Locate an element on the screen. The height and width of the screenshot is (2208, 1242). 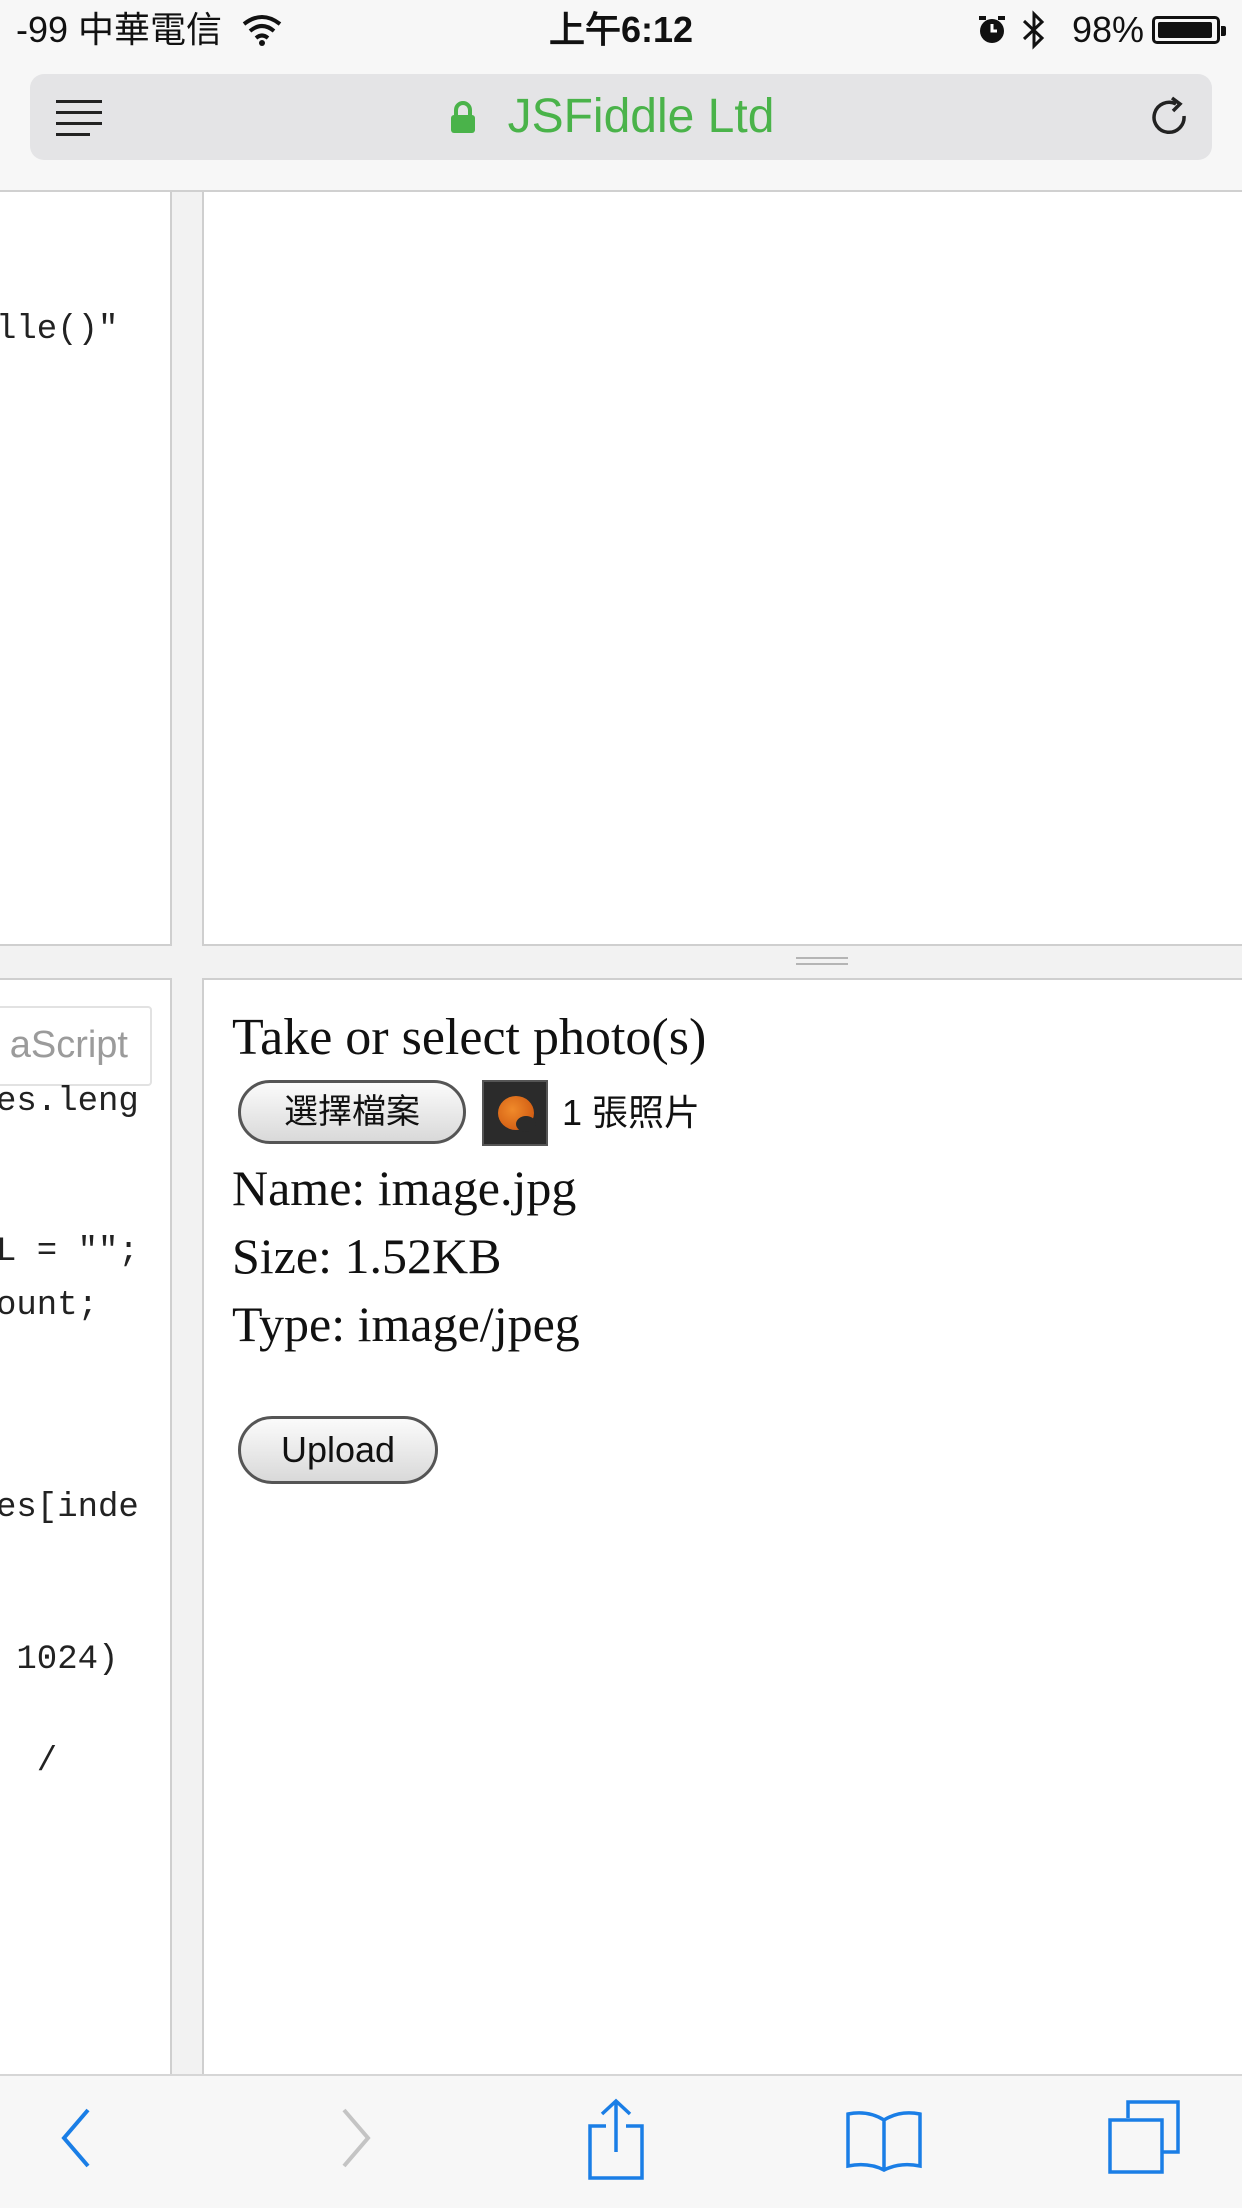
upload-button: Upload is located at coordinates (338, 1450).